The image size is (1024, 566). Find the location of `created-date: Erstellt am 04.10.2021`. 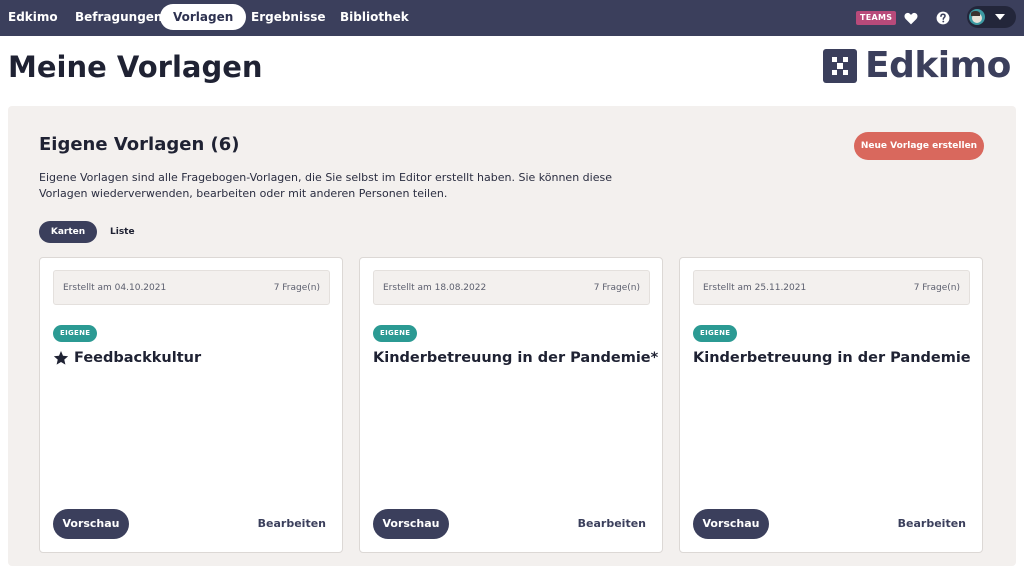

created-date: Erstellt am 04.10.2021 is located at coordinates (115, 288).